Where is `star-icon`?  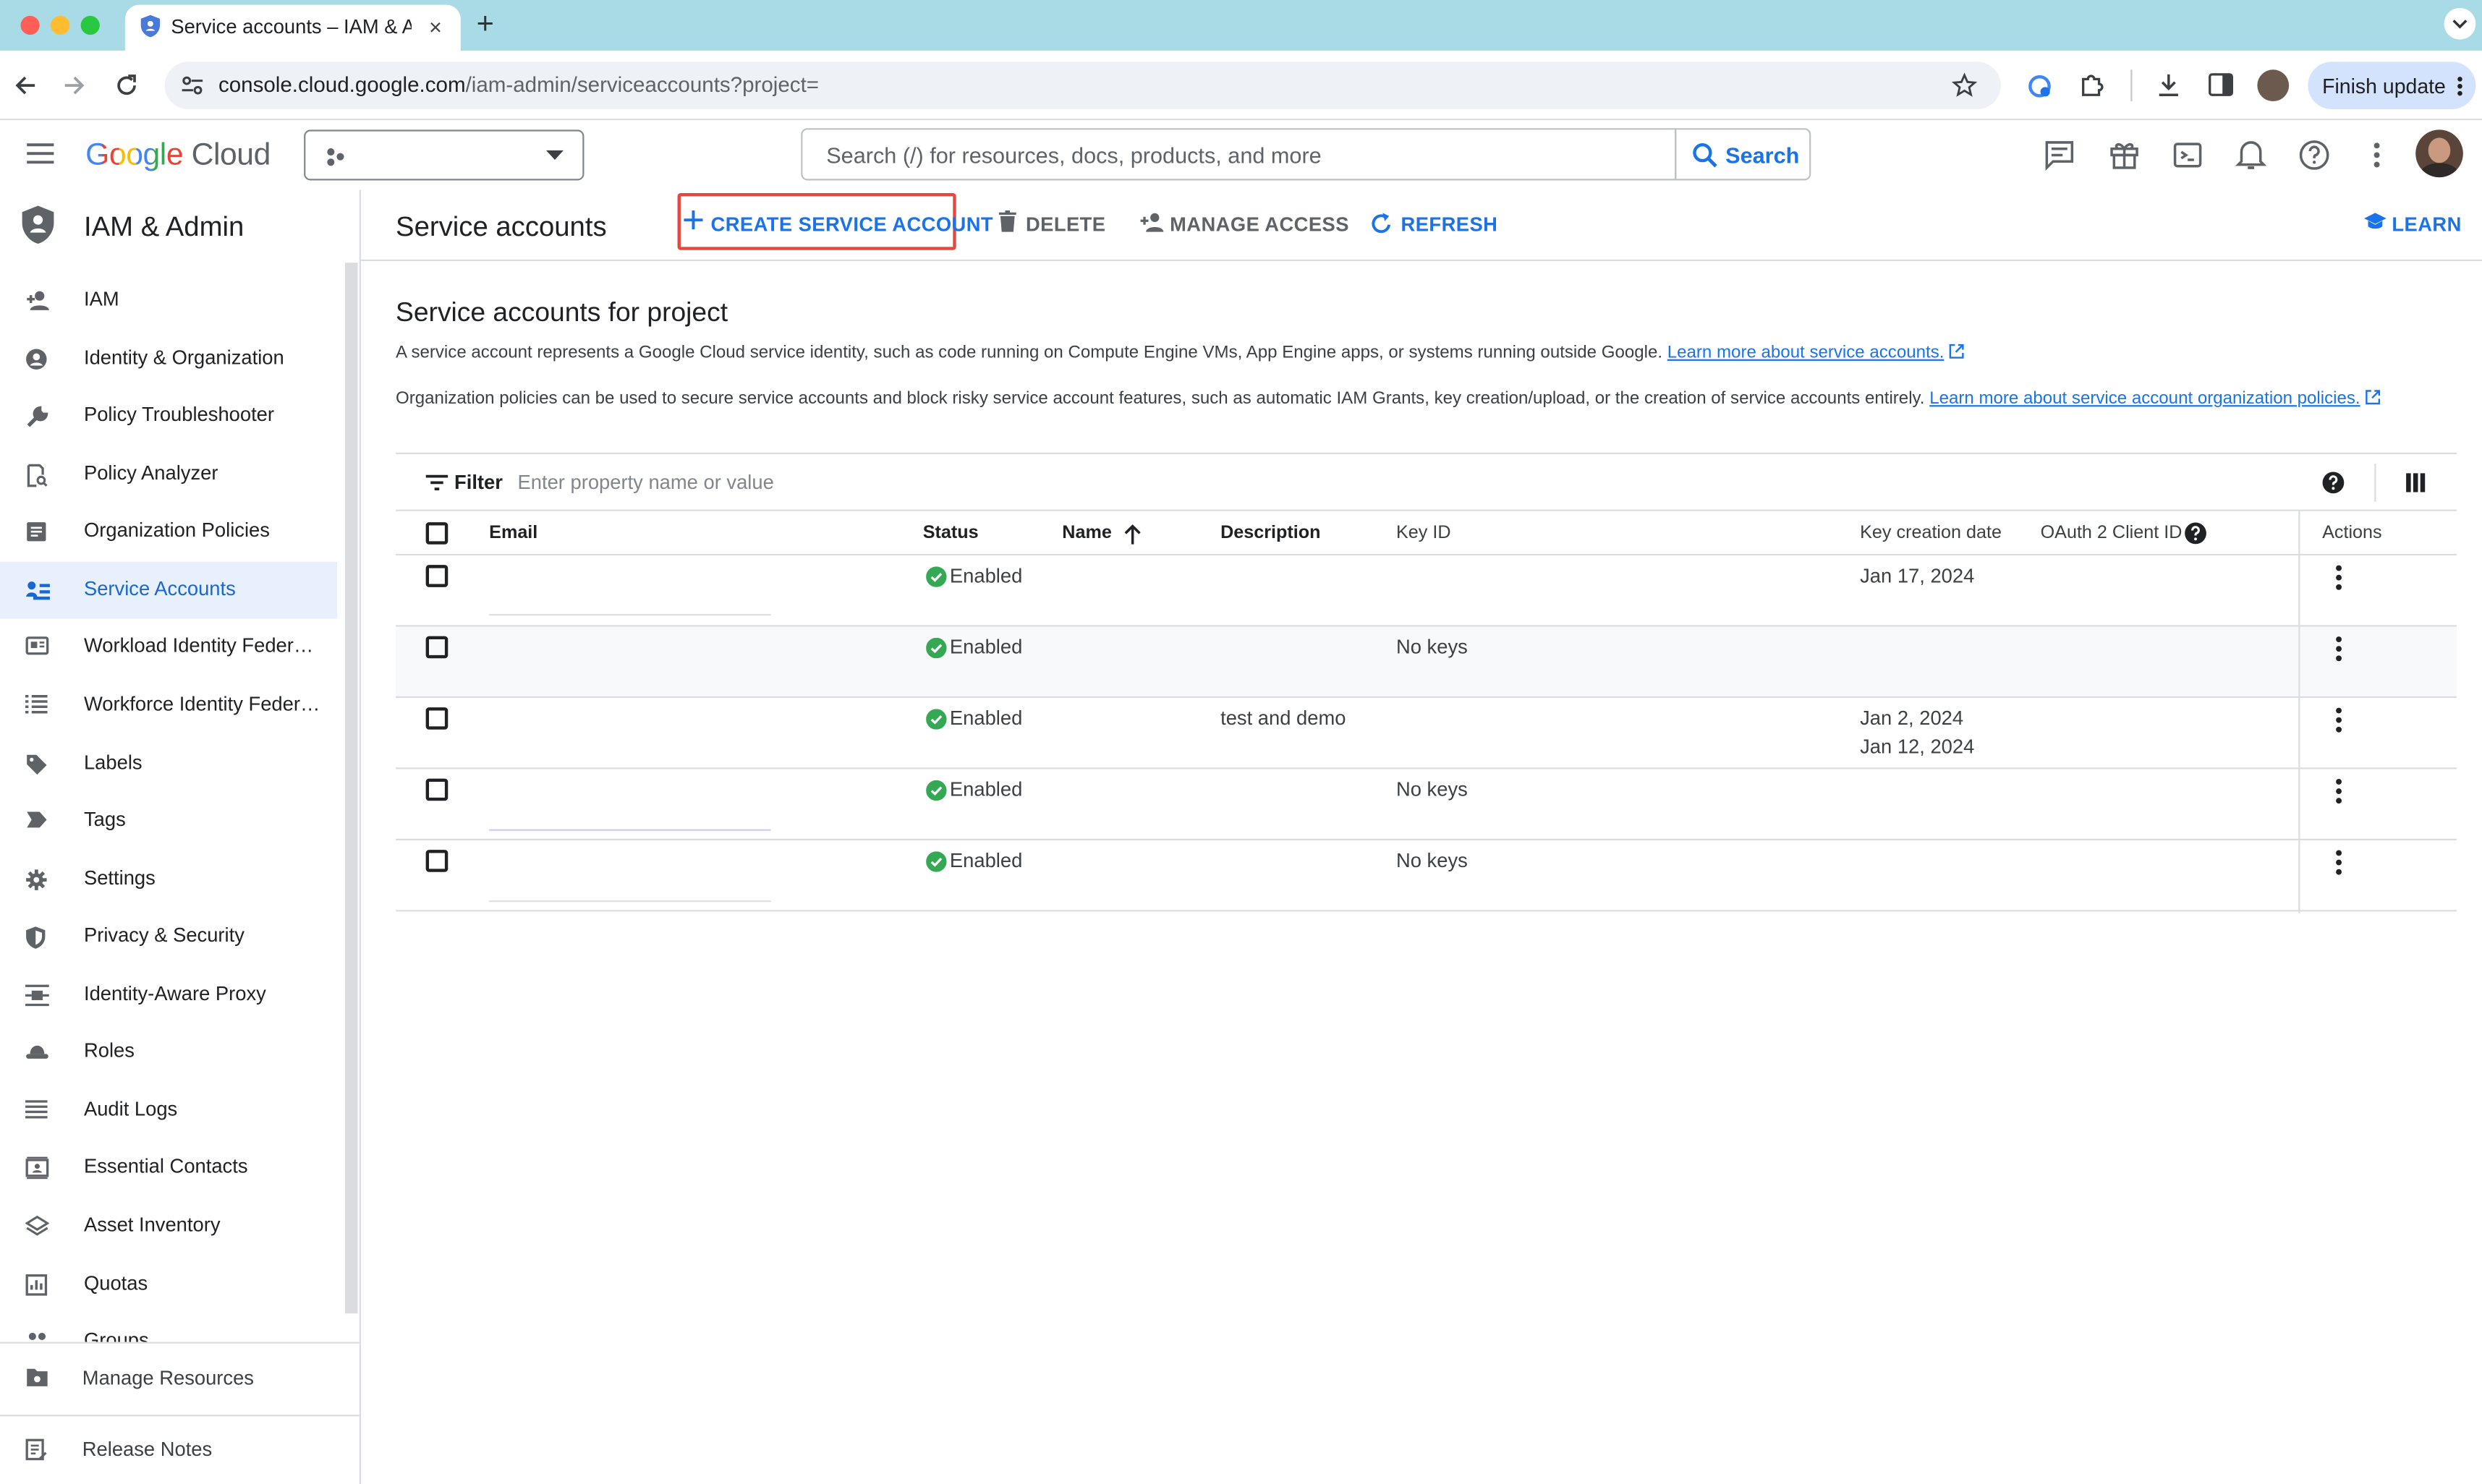
star-icon is located at coordinates (1965, 85).